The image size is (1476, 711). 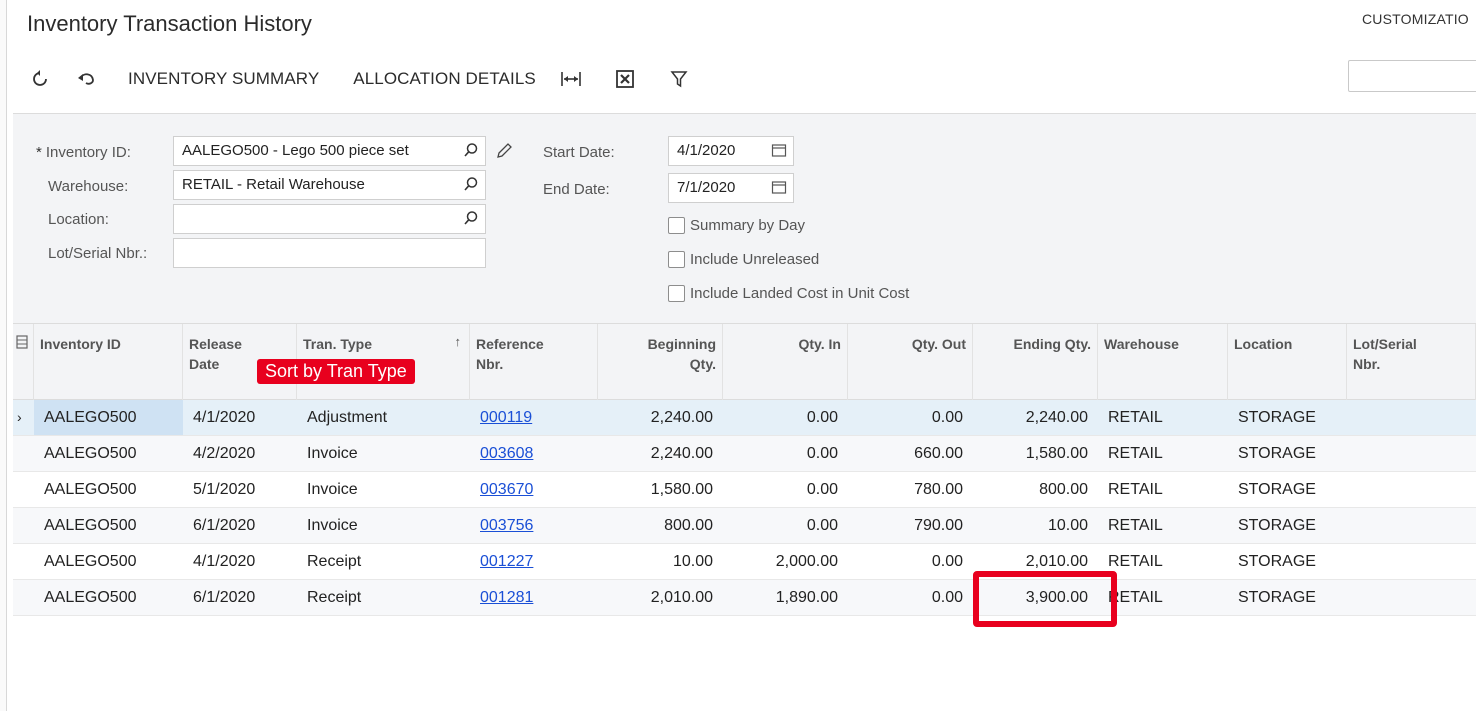 What do you see at coordinates (510, 344) in the screenshot?
I see `col-reference-line1: Reference` at bounding box center [510, 344].